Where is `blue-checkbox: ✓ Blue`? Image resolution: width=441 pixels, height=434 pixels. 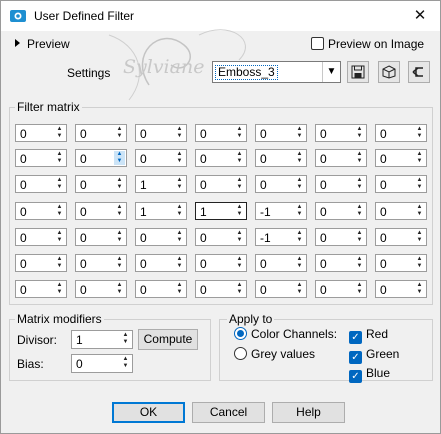
blue-checkbox: ✓ Blue is located at coordinates (369, 374).